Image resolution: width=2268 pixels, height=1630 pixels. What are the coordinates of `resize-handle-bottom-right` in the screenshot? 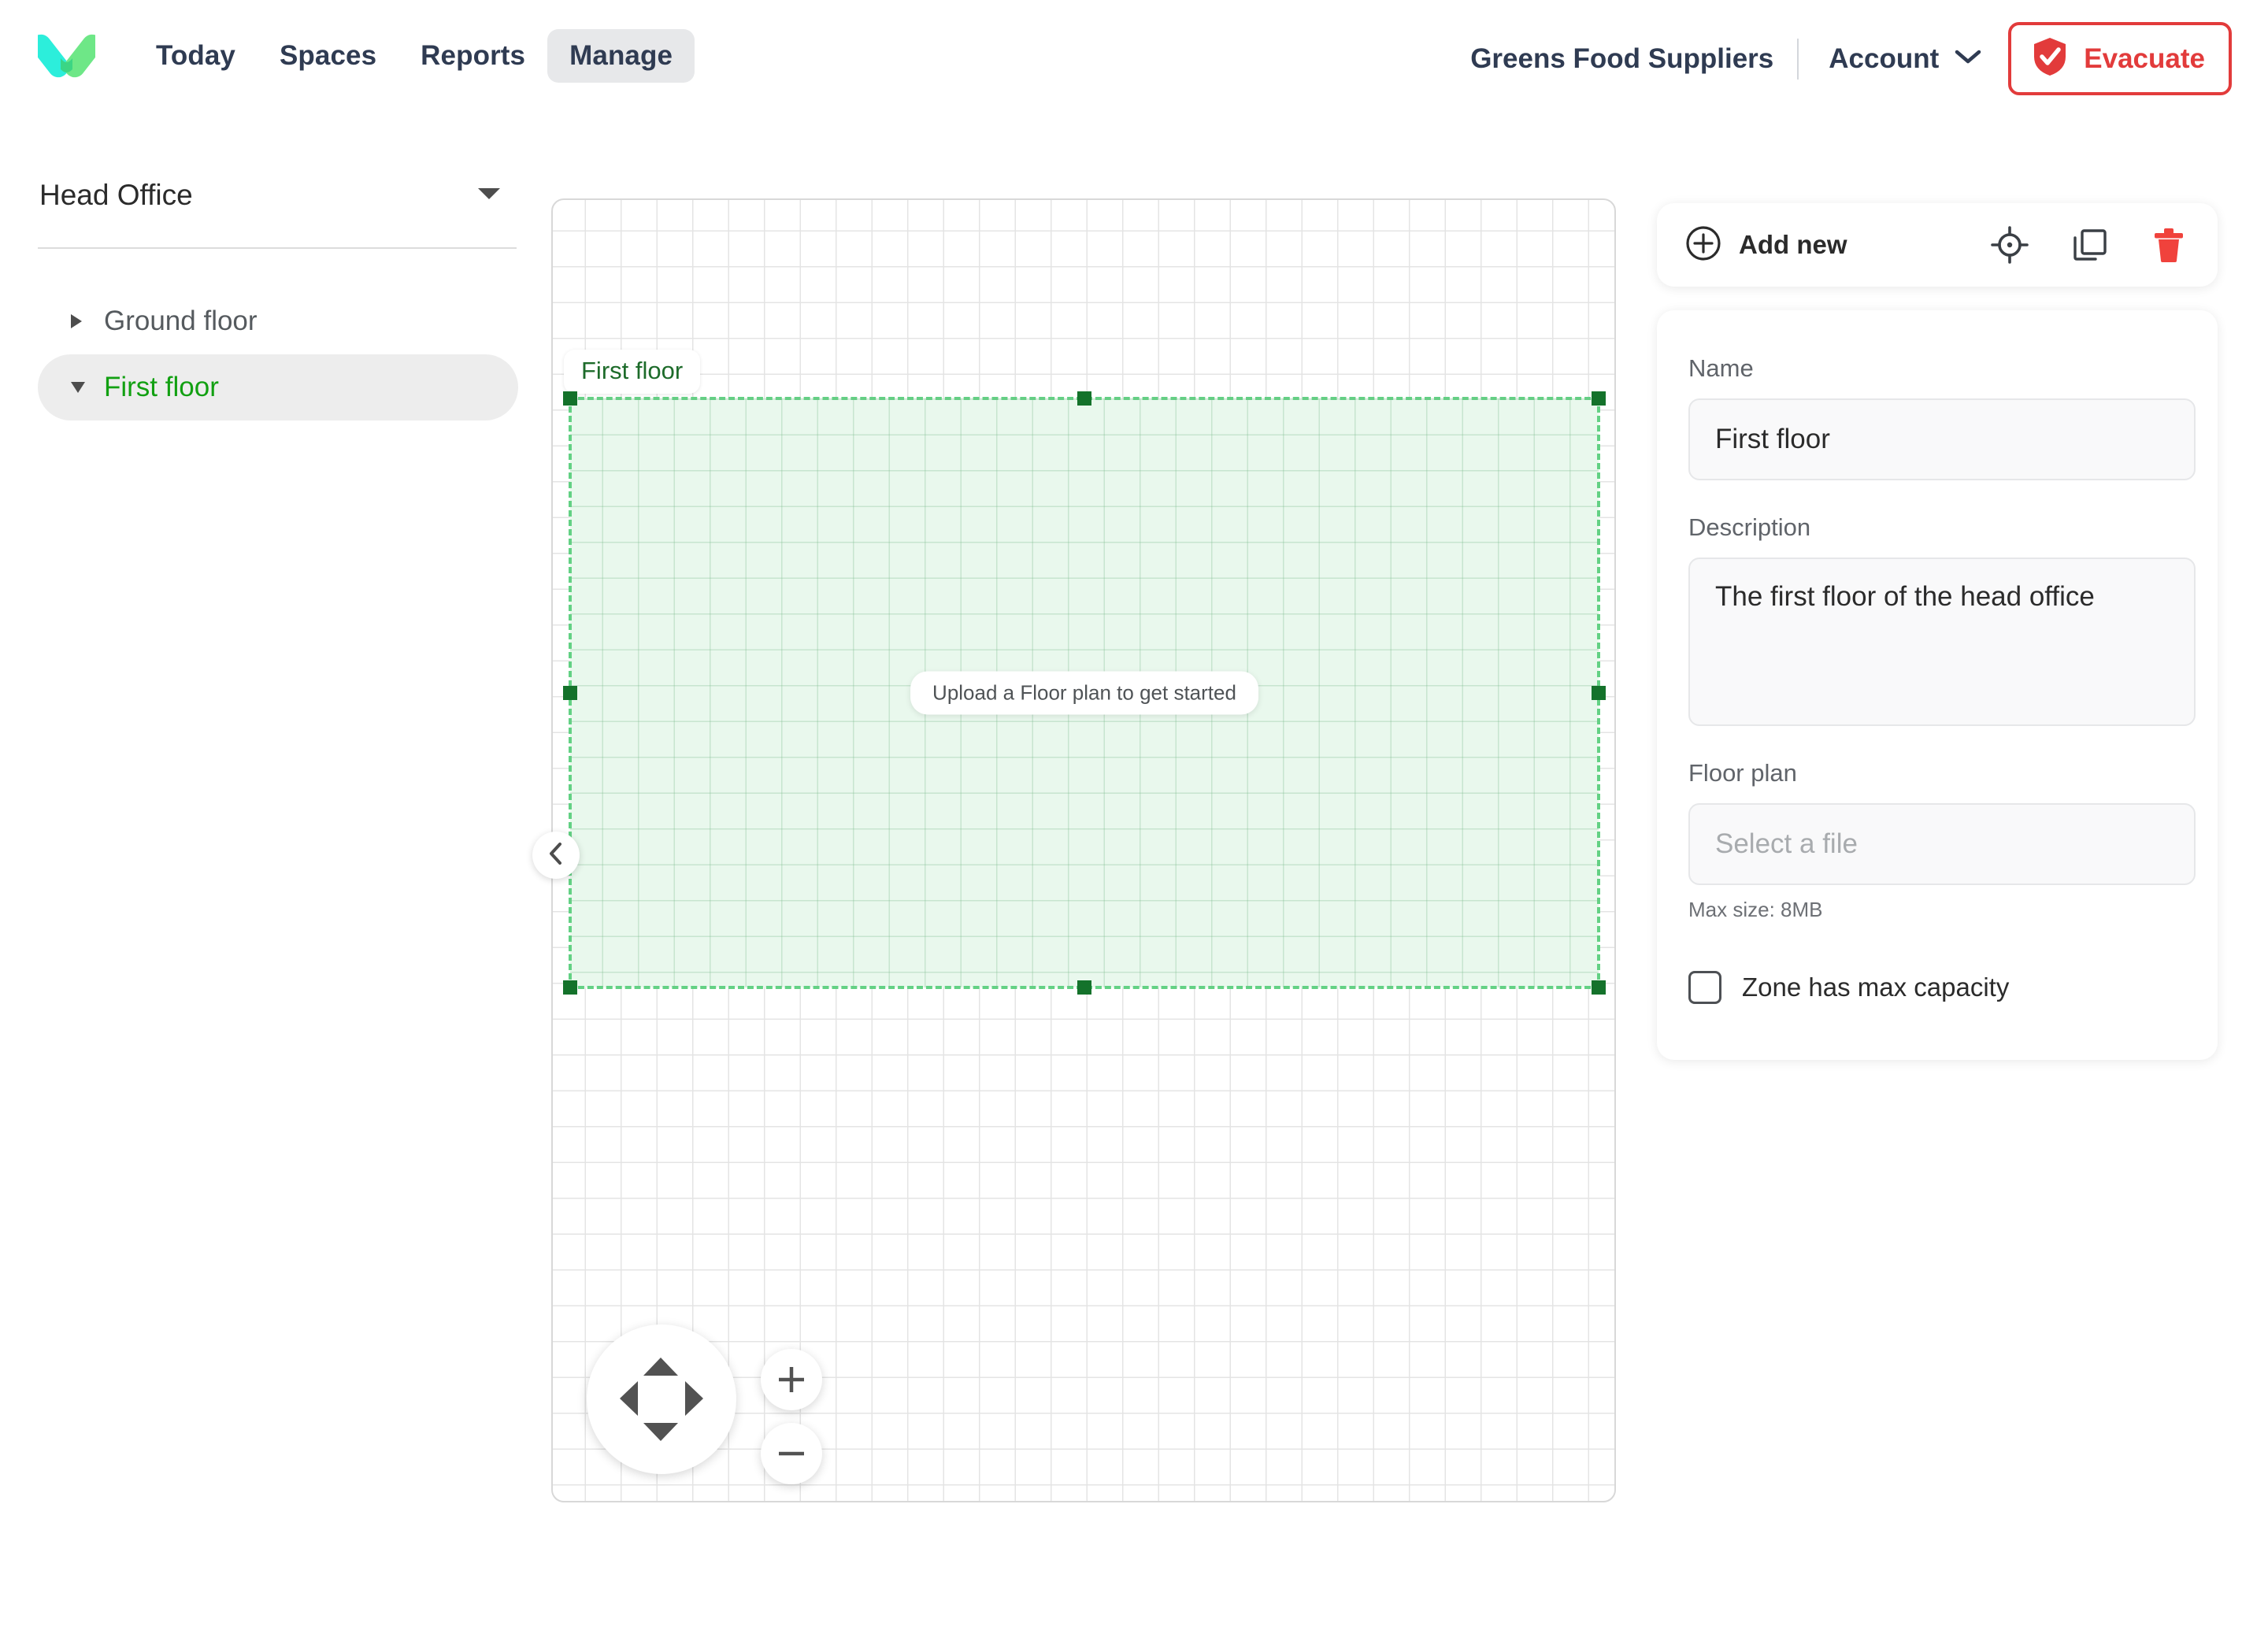 It's located at (1599, 987).